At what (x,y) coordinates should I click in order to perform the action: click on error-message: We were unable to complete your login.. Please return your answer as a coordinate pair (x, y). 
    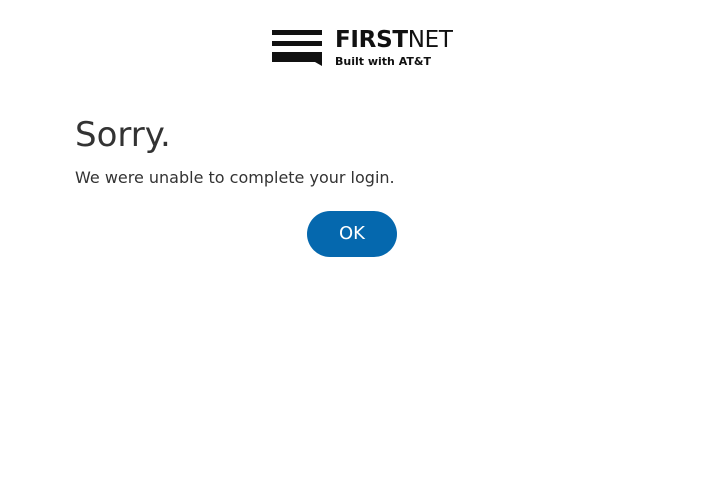
    Looking at the image, I should click on (235, 177).